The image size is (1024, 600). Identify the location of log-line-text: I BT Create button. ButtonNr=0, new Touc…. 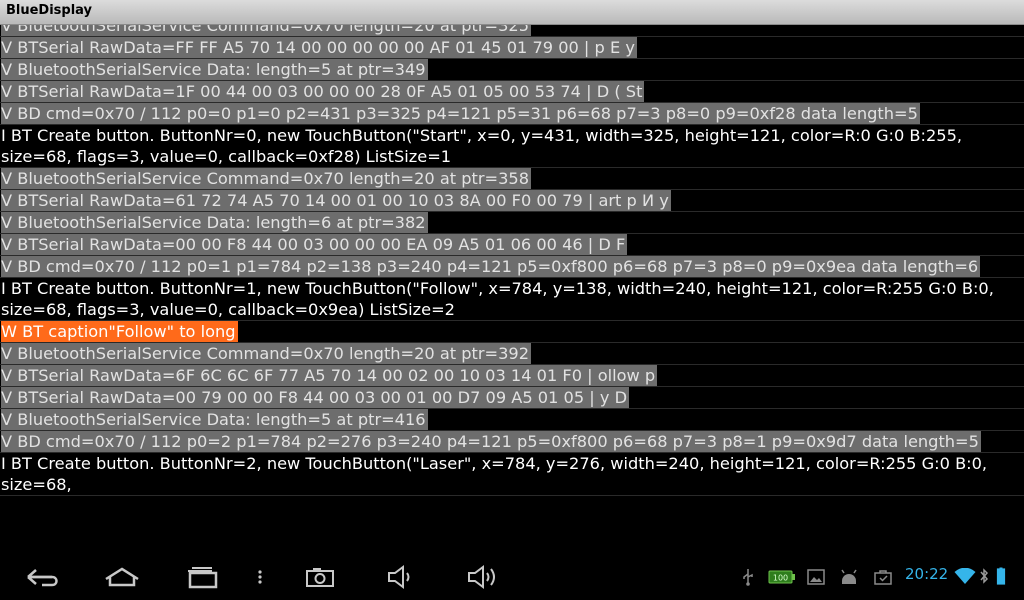
(482, 146).